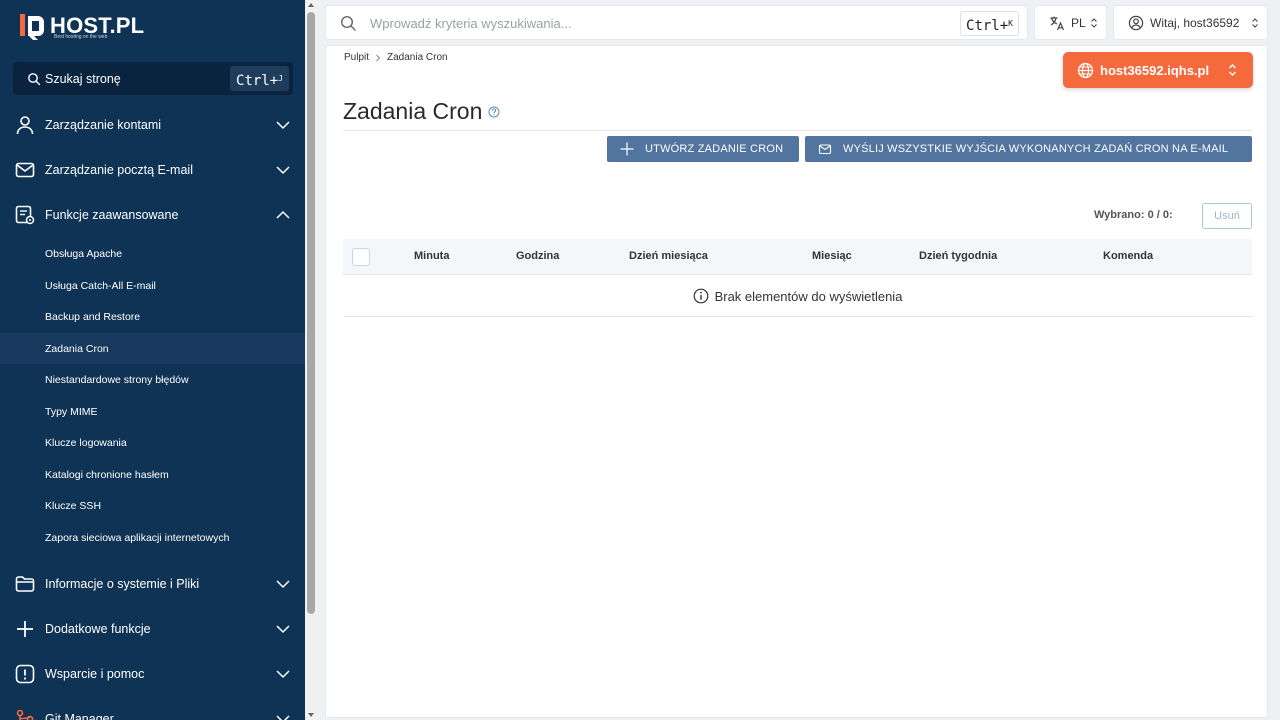 Image resolution: width=1280 pixels, height=720 pixels. I want to click on sidebar-search-shortcut: Ctrl+J, so click(259, 78).